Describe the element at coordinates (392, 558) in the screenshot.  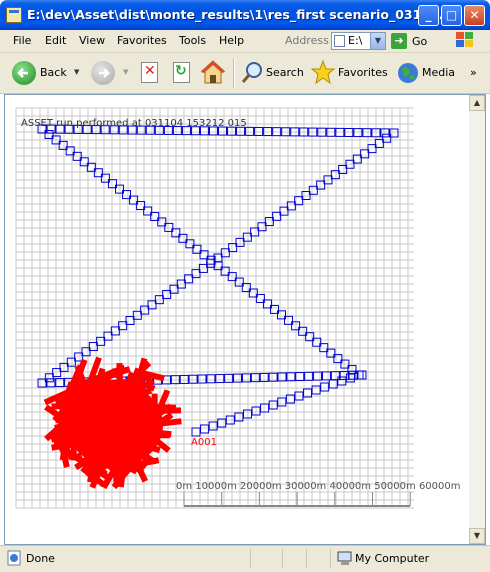
I see `security-zone-text: My Computer` at that location.